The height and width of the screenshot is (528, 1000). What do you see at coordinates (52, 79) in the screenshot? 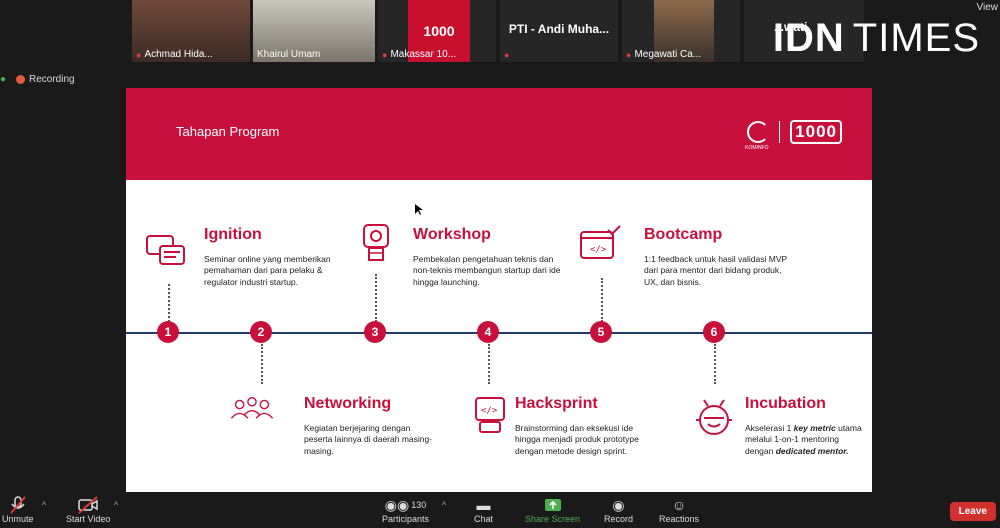
I see `recording-label: Recording` at bounding box center [52, 79].